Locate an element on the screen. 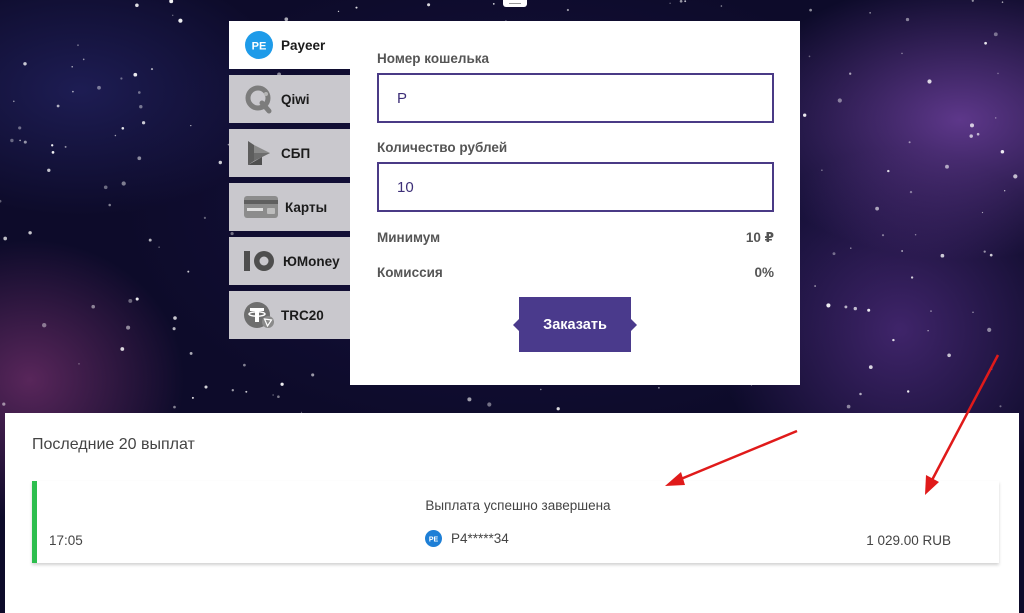 The width and height of the screenshot is (1024, 613). fee-row: Комиссия 0% is located at coordinates (575, 272).